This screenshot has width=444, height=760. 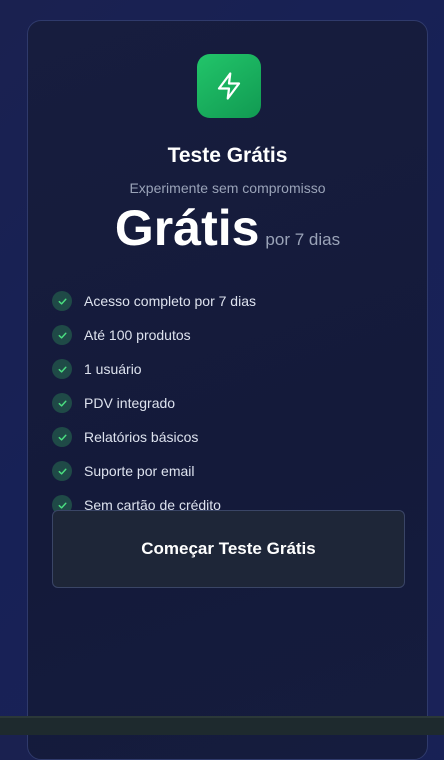 What do you see at coordinates (137, 335) in the screenshot?
I see `feature-label: Até 100 produtos` at bounding box center [137, 335].